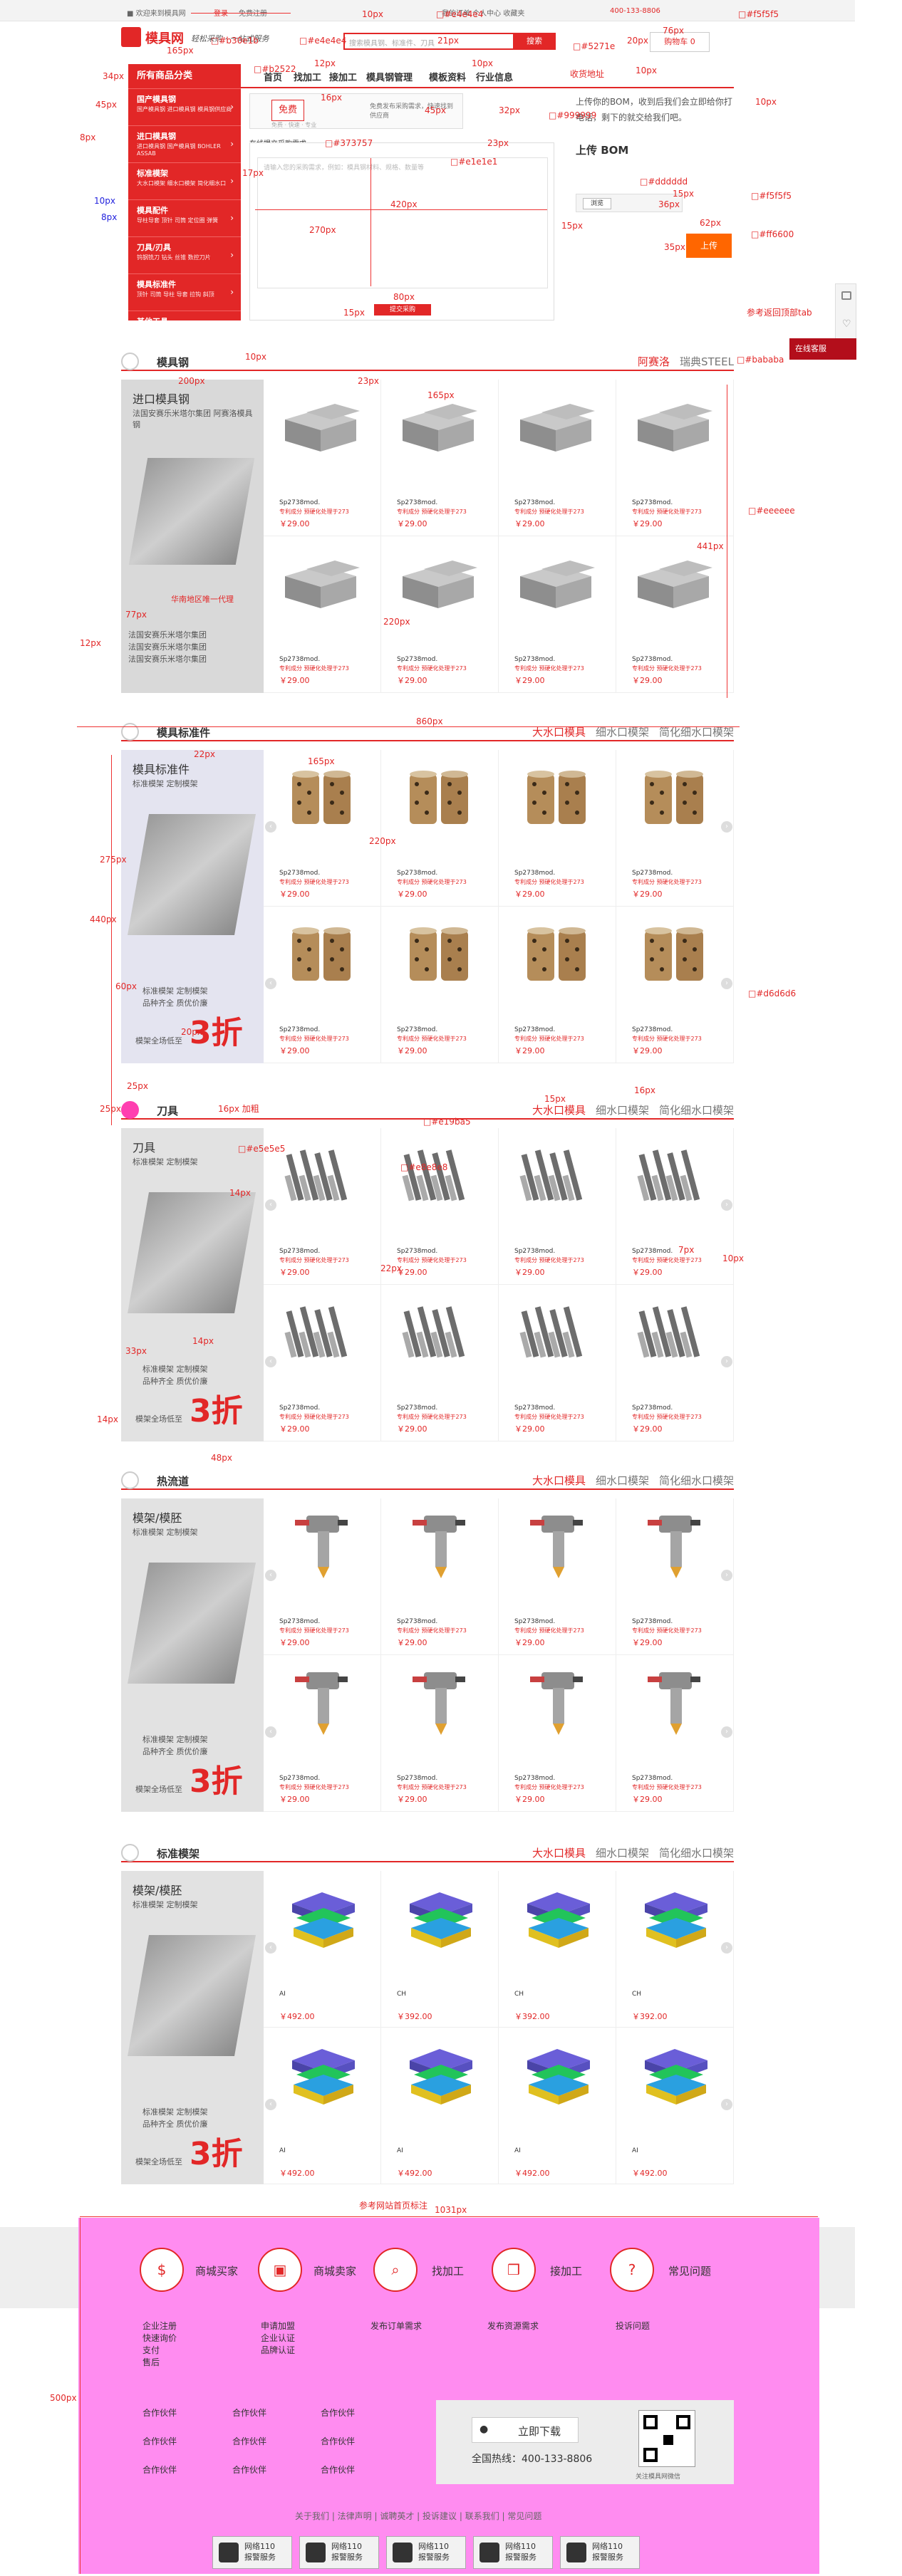 The image size is (902, 2576). Describe the element at coordinates (334, 2270) in the screenshot. I see `footer-service-label: 商城卖家` at that location.